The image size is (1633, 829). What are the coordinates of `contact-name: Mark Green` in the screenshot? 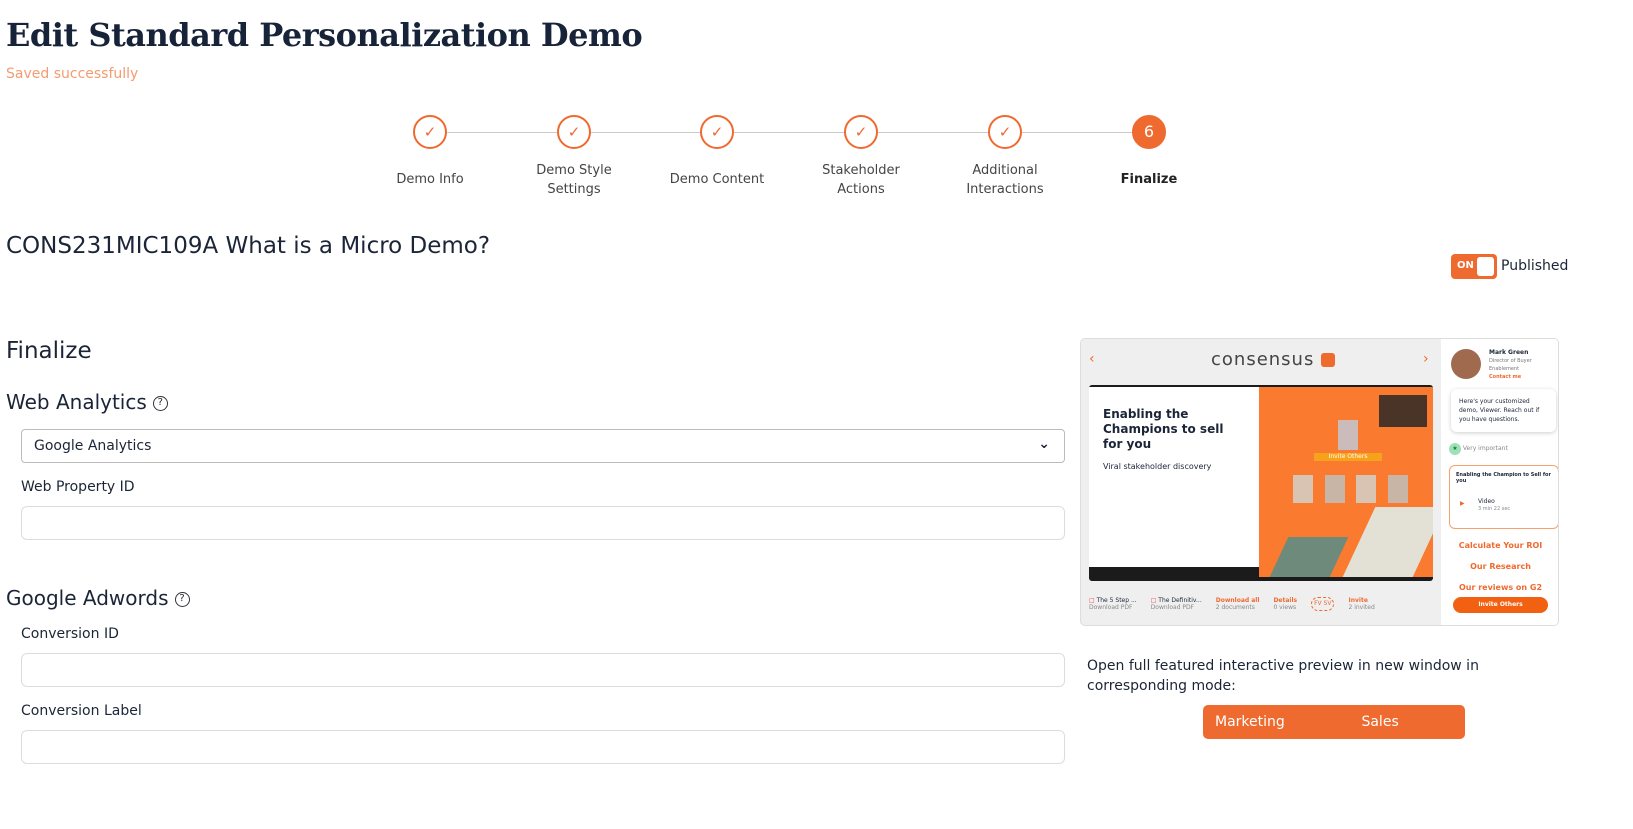 It's located at (1509, 352).